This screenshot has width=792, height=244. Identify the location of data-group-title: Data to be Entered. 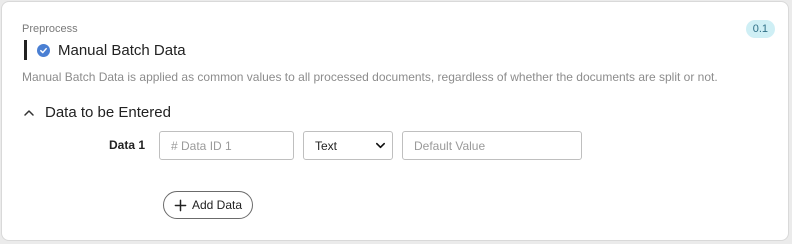
(108, 112).